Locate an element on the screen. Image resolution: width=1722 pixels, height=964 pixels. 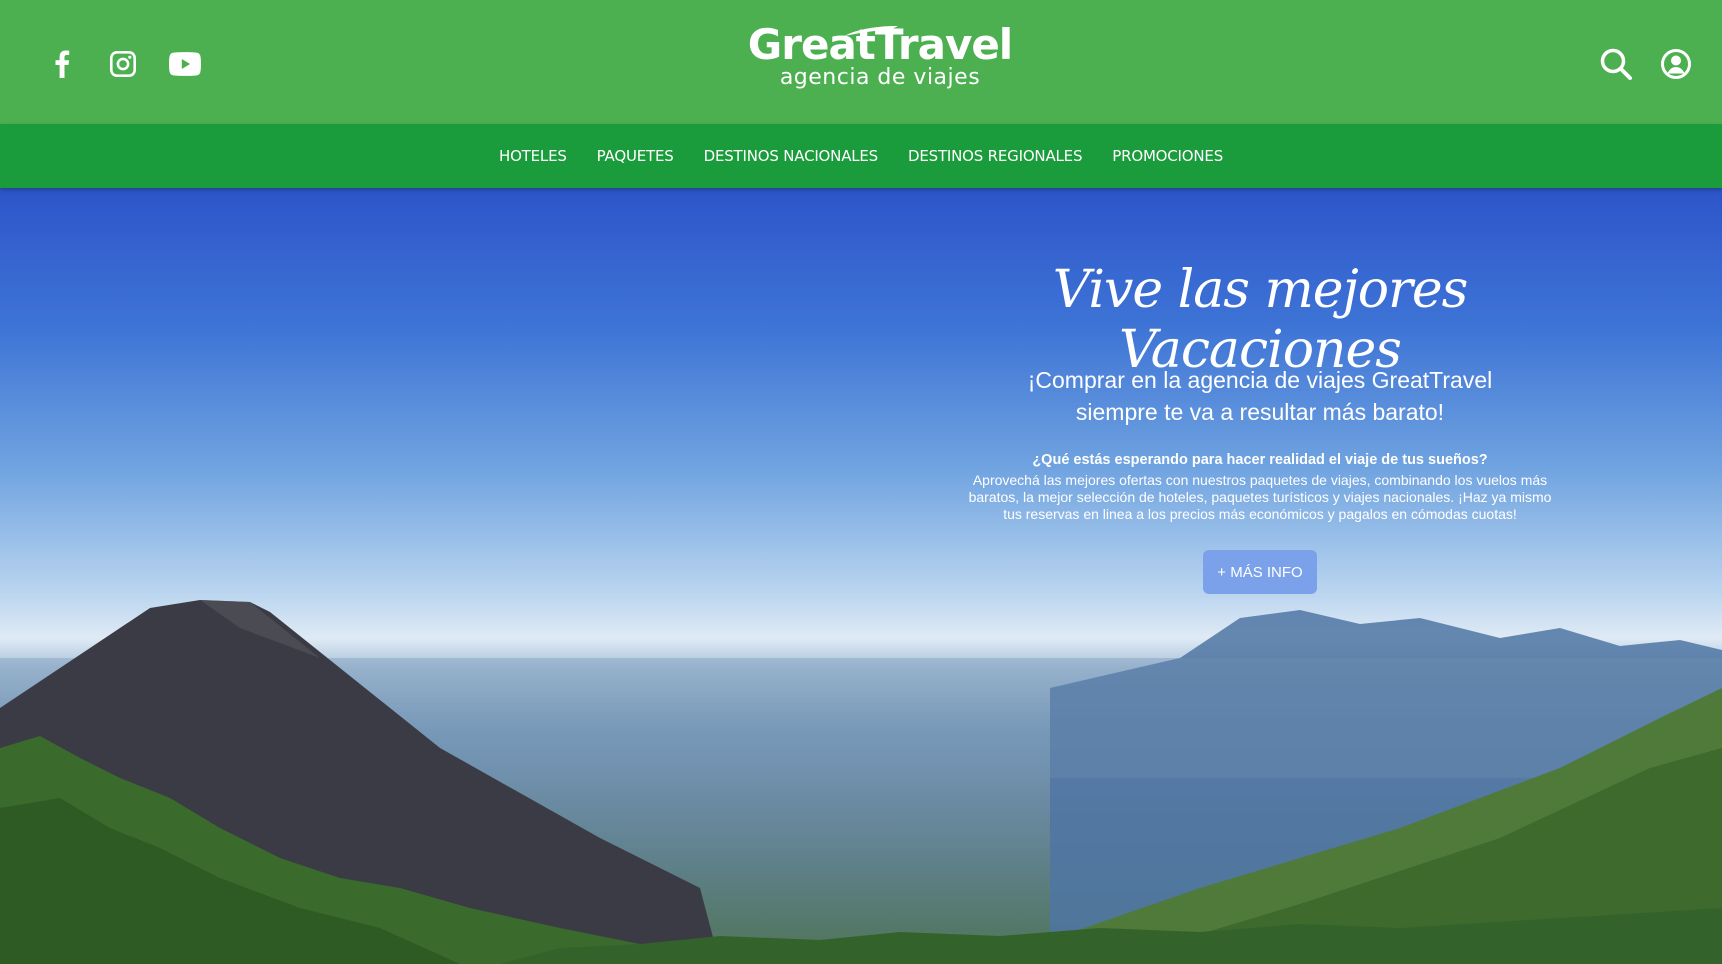
nav-item-promociones: PROMOCIONES is located at coordinates (1167, 156).